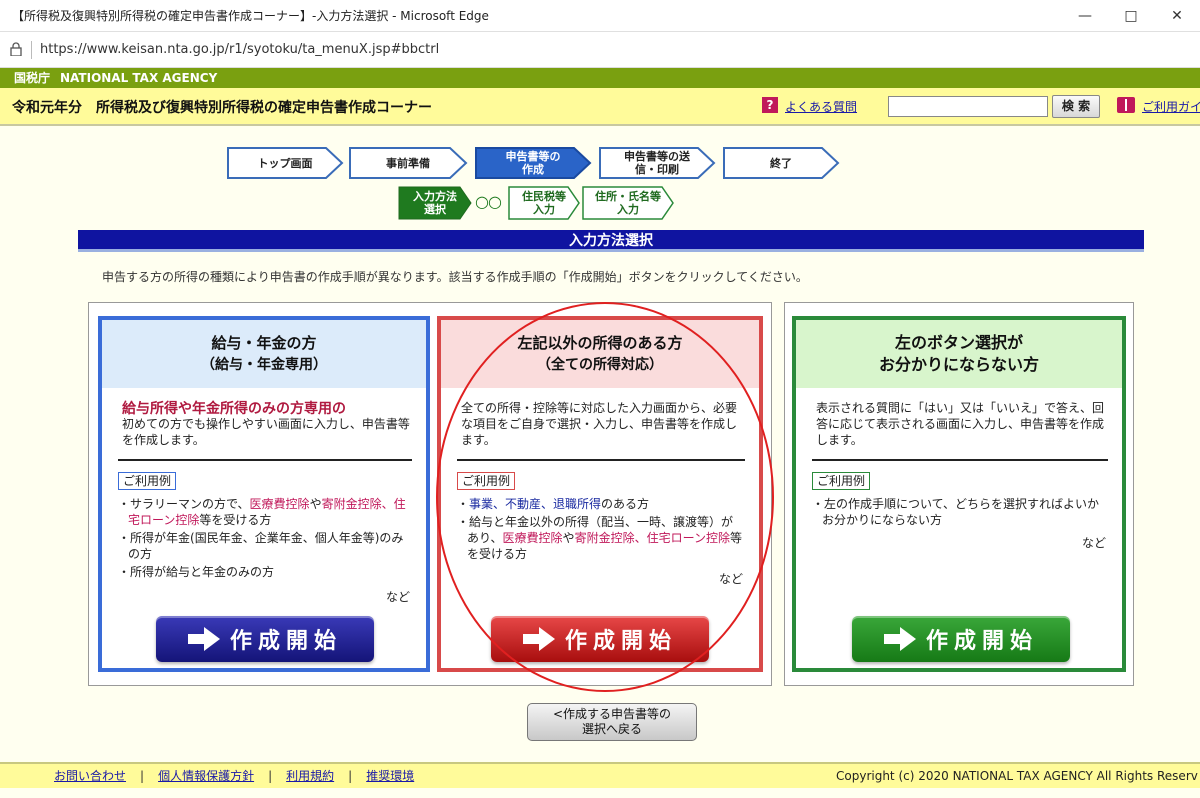 The image size is (1200, 798). I want to click on substep-resident-tax: 住民税等入力, so click(544, 203).